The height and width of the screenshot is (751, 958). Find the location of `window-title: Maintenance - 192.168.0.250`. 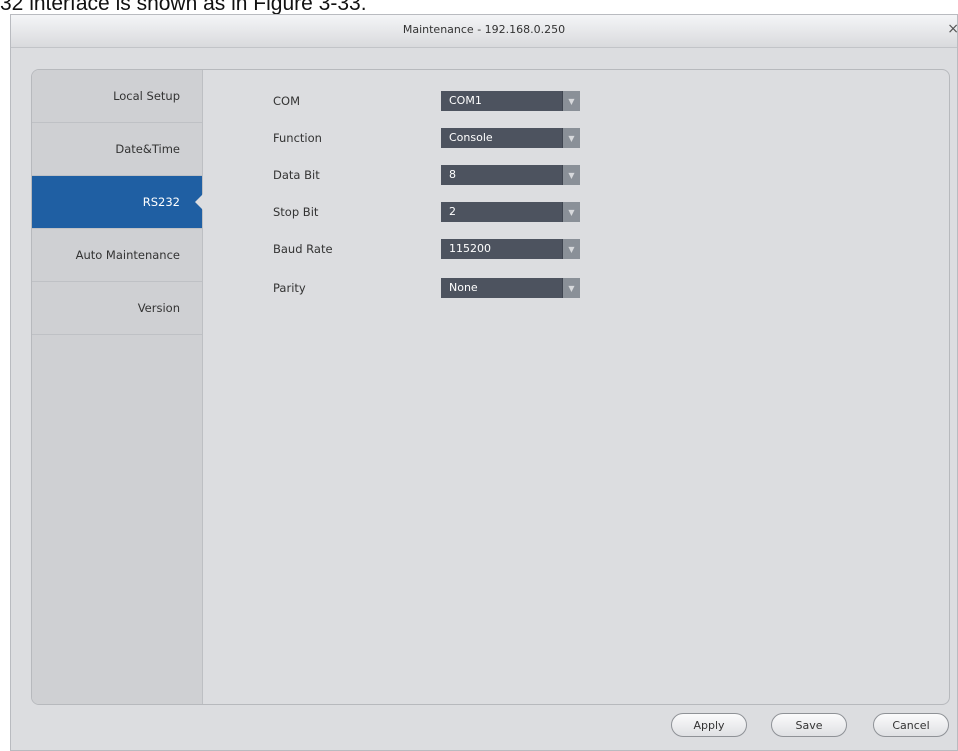

window-title: Maintenance - 192.168.0.250 is located at coordinates (484, 29).